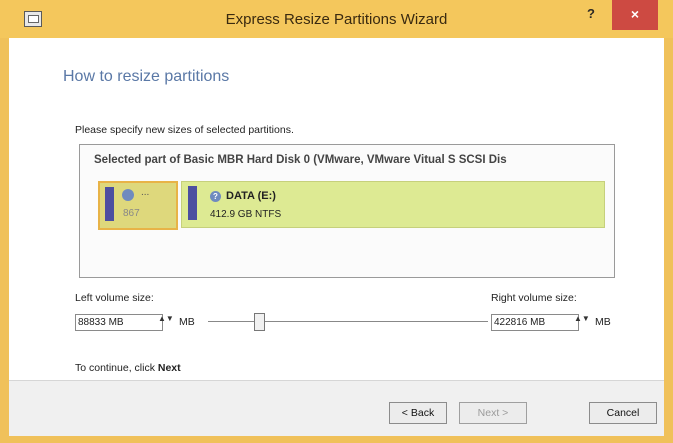  Describe the element at coordinates (535, 322) in the screenshot. I see `right-volume-input: 422816 MB` at that location.